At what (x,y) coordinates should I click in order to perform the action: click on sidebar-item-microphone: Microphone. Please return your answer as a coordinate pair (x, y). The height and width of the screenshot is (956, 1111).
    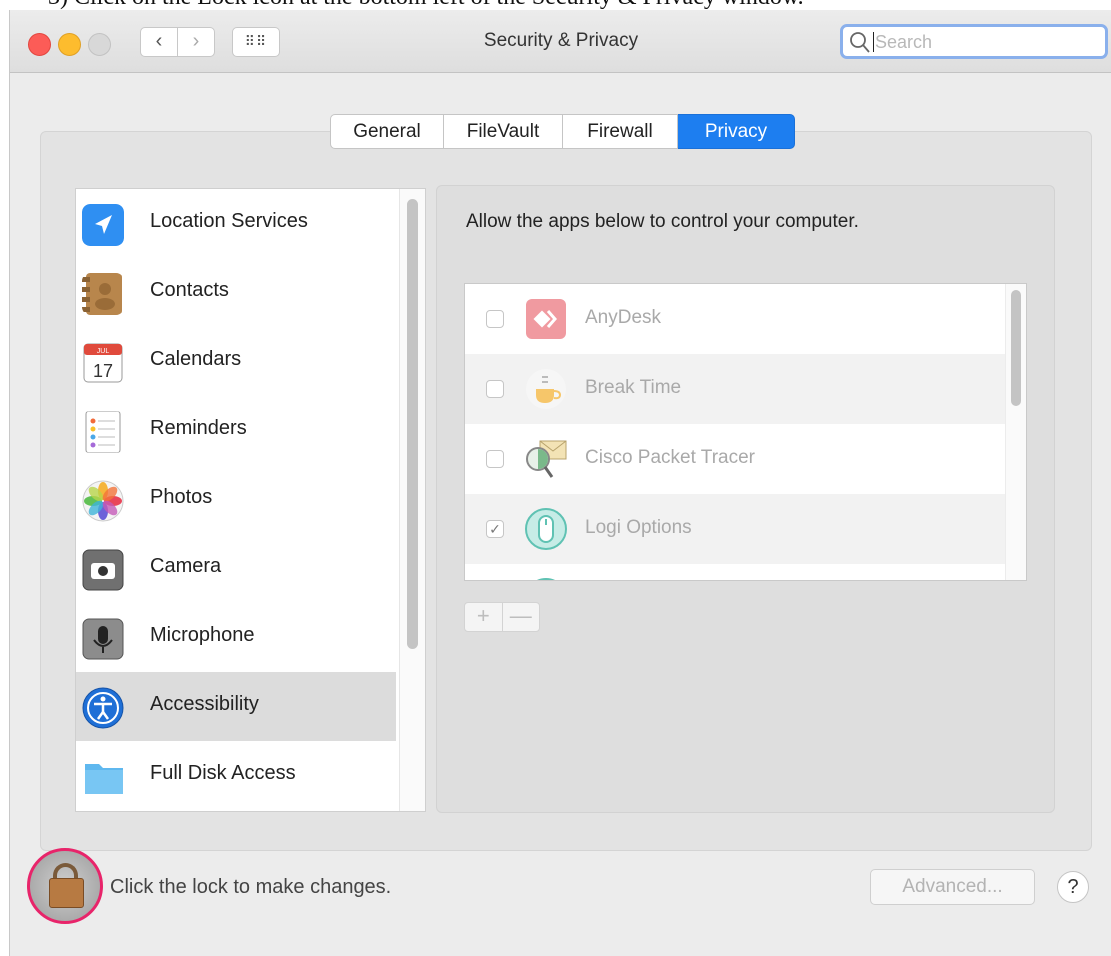
    Looking at the image, I should click on (236, 637).